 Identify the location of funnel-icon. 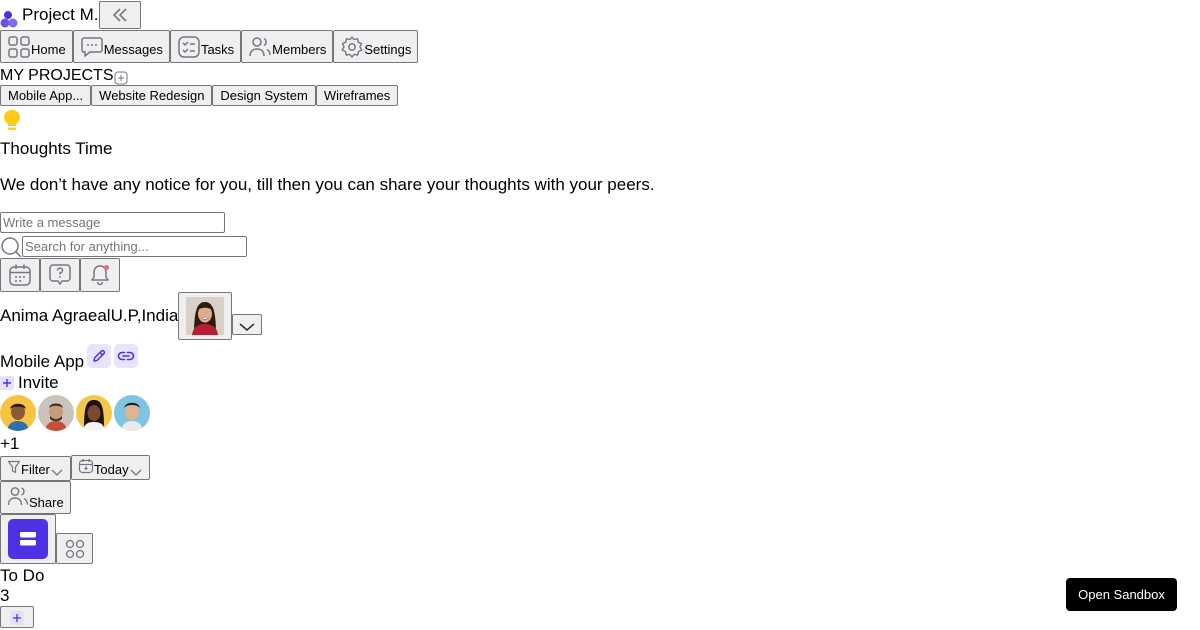
(14, 467).